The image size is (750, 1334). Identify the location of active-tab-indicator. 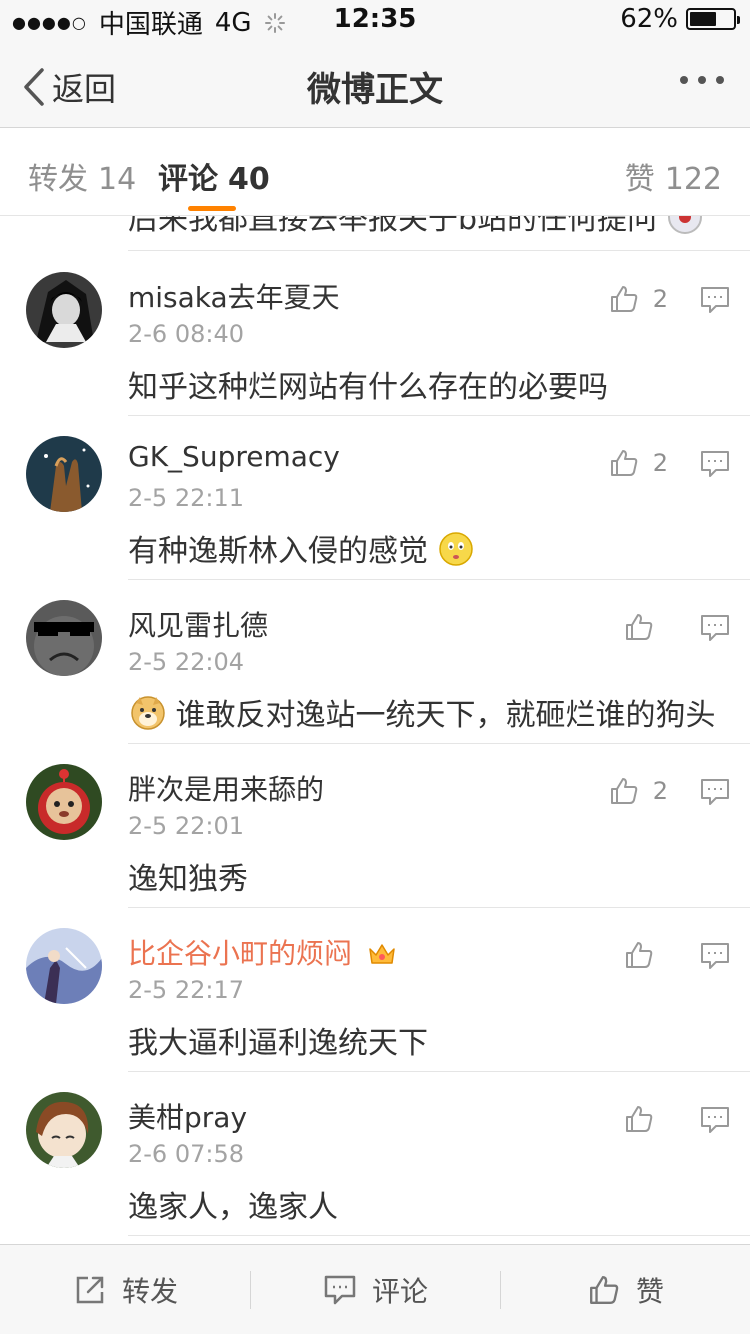
(212, 208).